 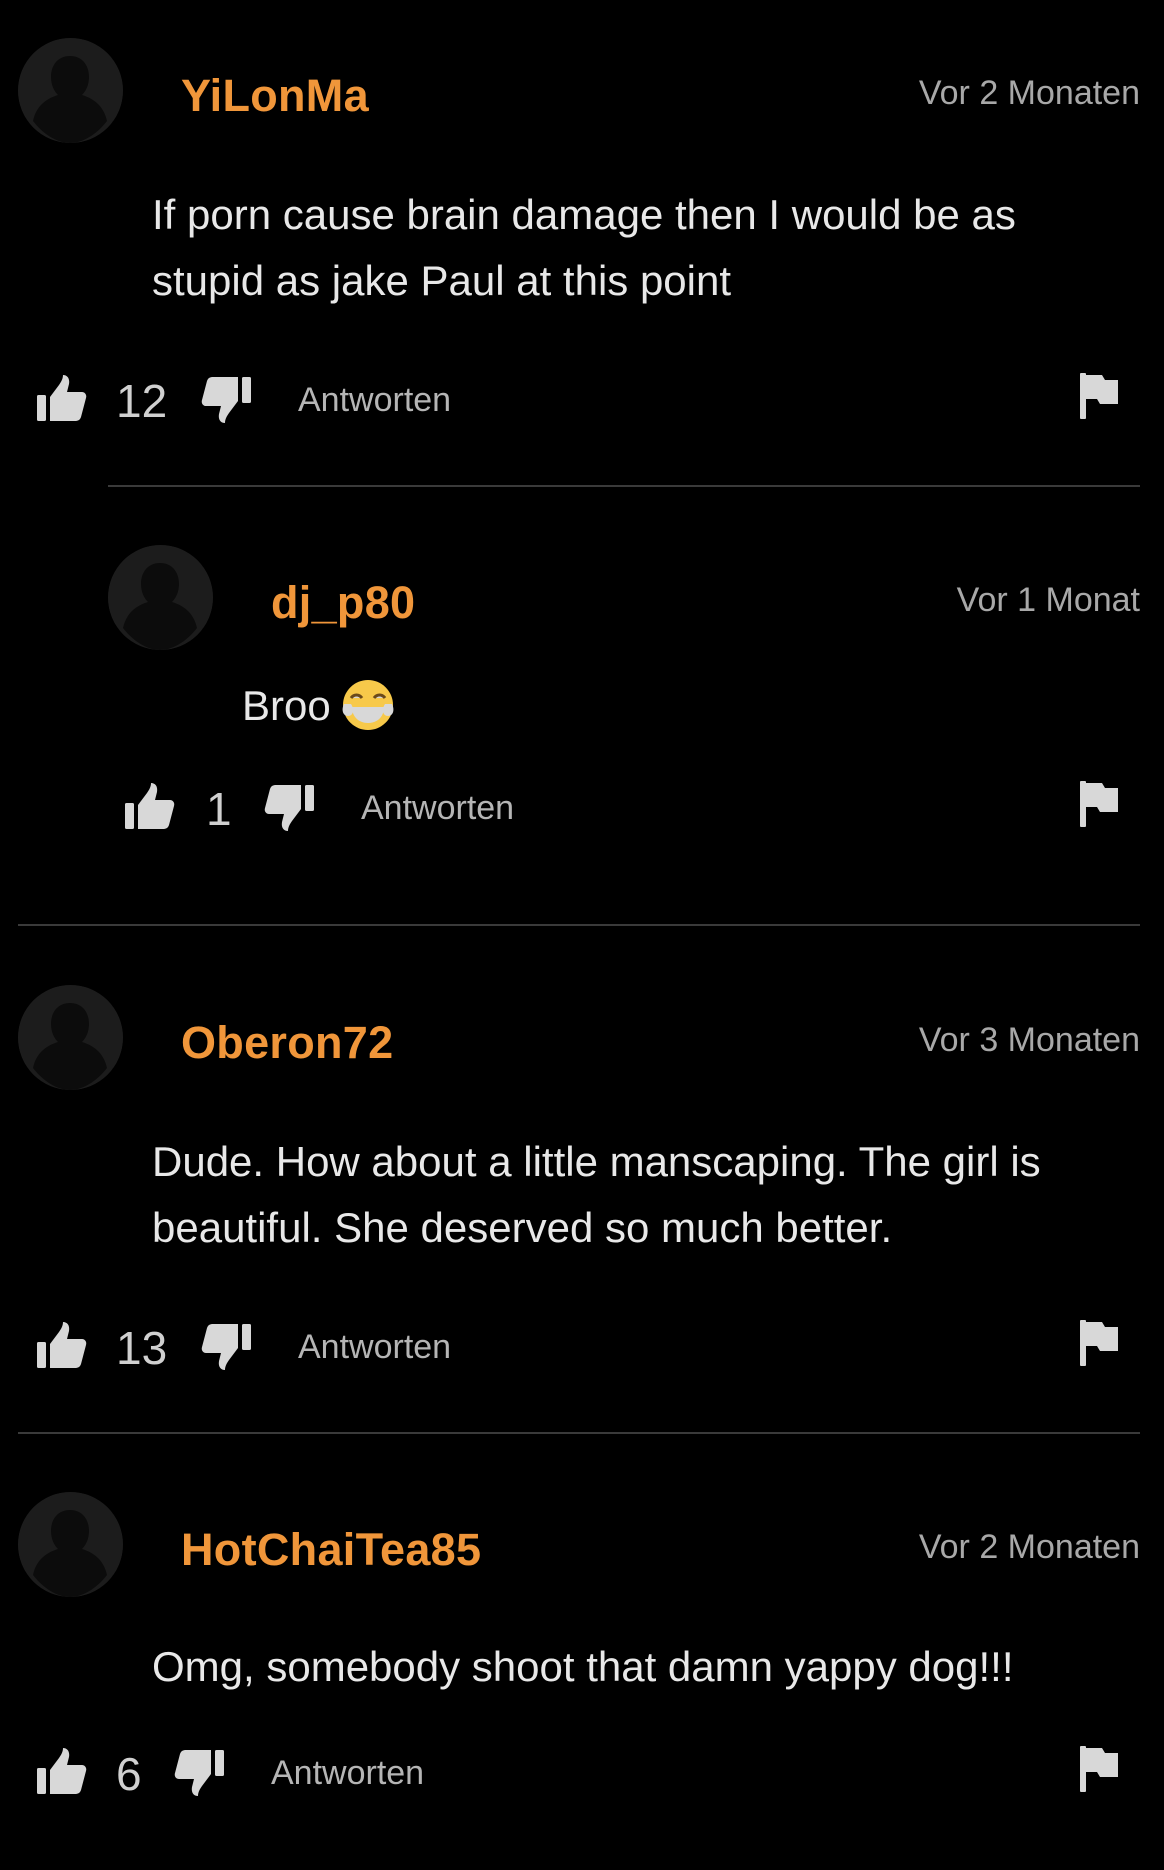 I want to click on comment-header: dj_p80 Vor 1 Monat, so click(x=624, y=599).